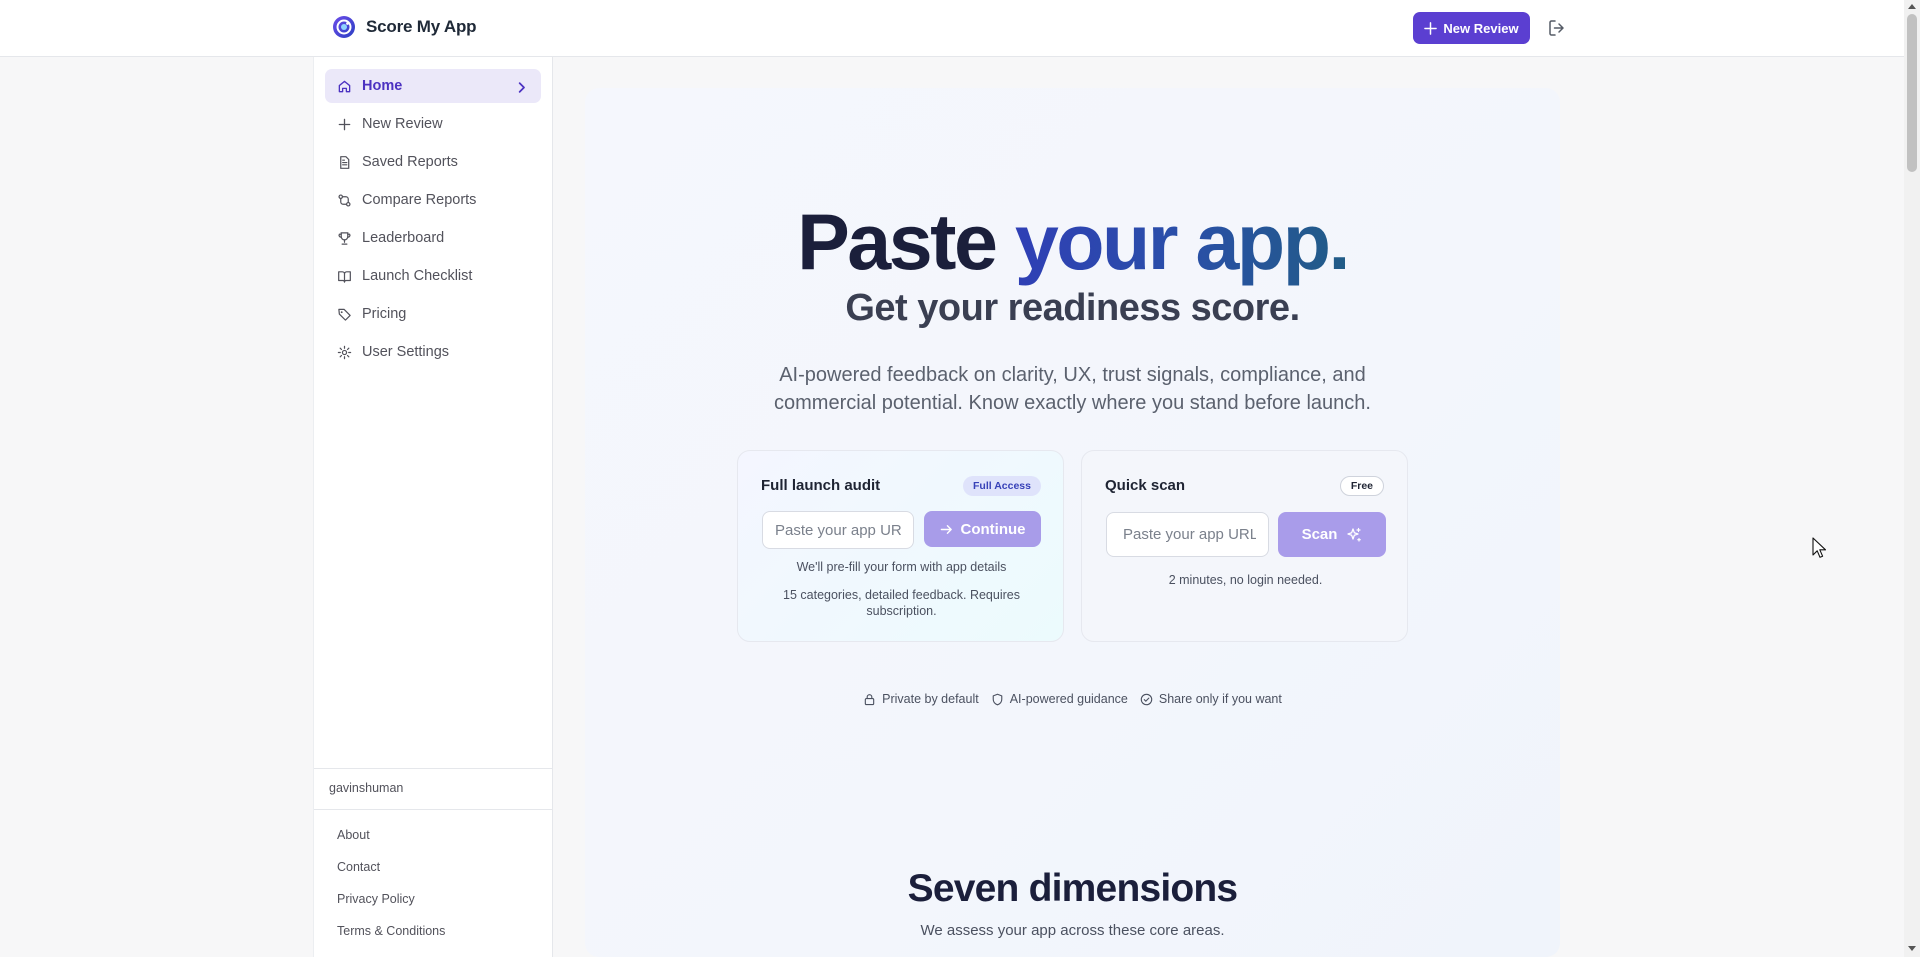 The width and height of the screenshot is (1920, 957). What do you see at coordinates (344, 352) in the screenshot?
I see `gear-icon` at bounding box center [344, 352].